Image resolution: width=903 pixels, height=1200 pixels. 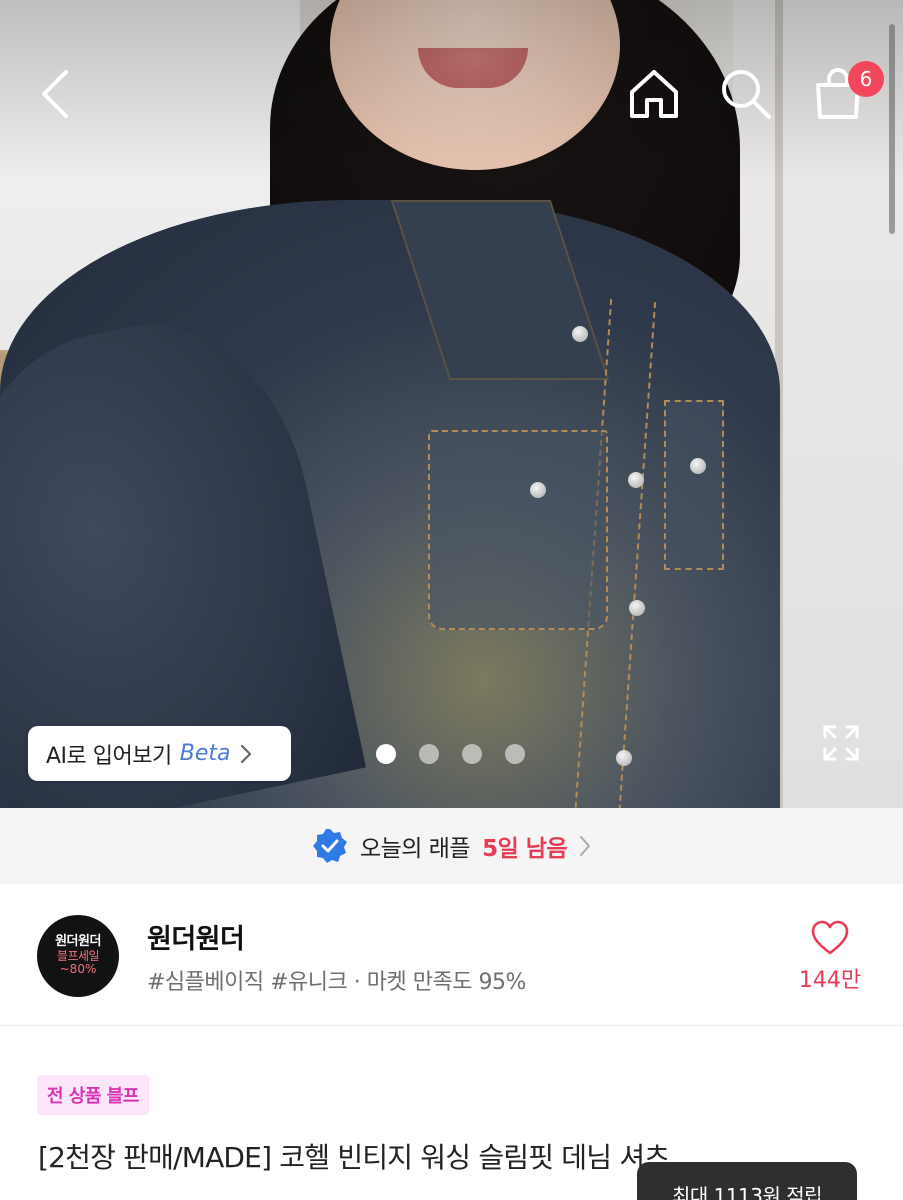 What do you see at coordinates (109, 756) in the screenshot?
I see `ai-tryon-label: AI로 입어보기` at bounding box center [109, 756].